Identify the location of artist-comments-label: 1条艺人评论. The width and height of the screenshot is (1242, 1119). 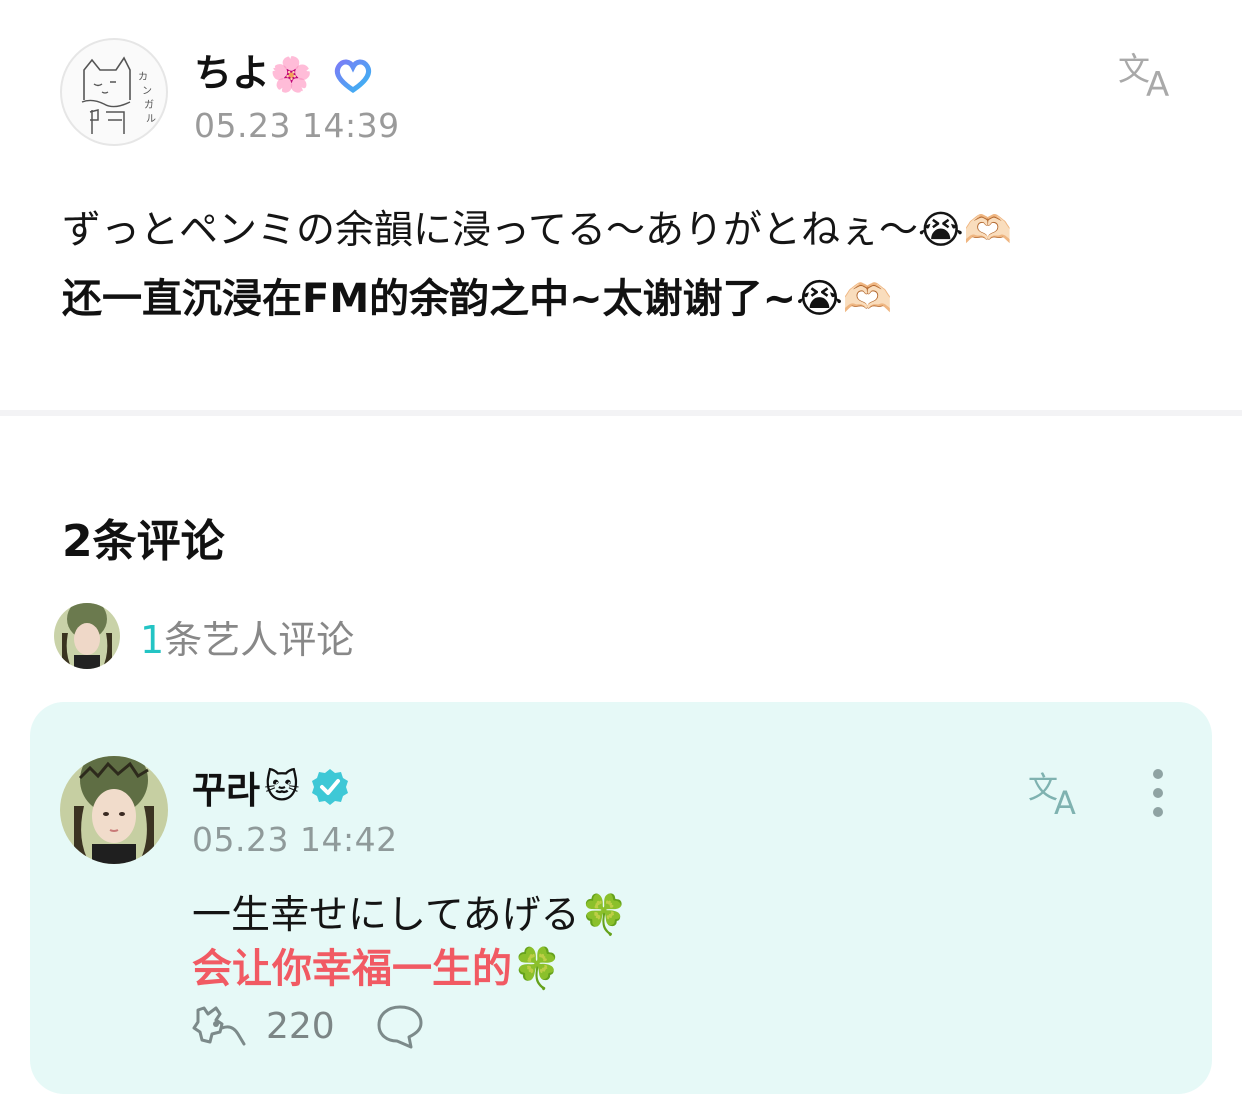
(247, 636).